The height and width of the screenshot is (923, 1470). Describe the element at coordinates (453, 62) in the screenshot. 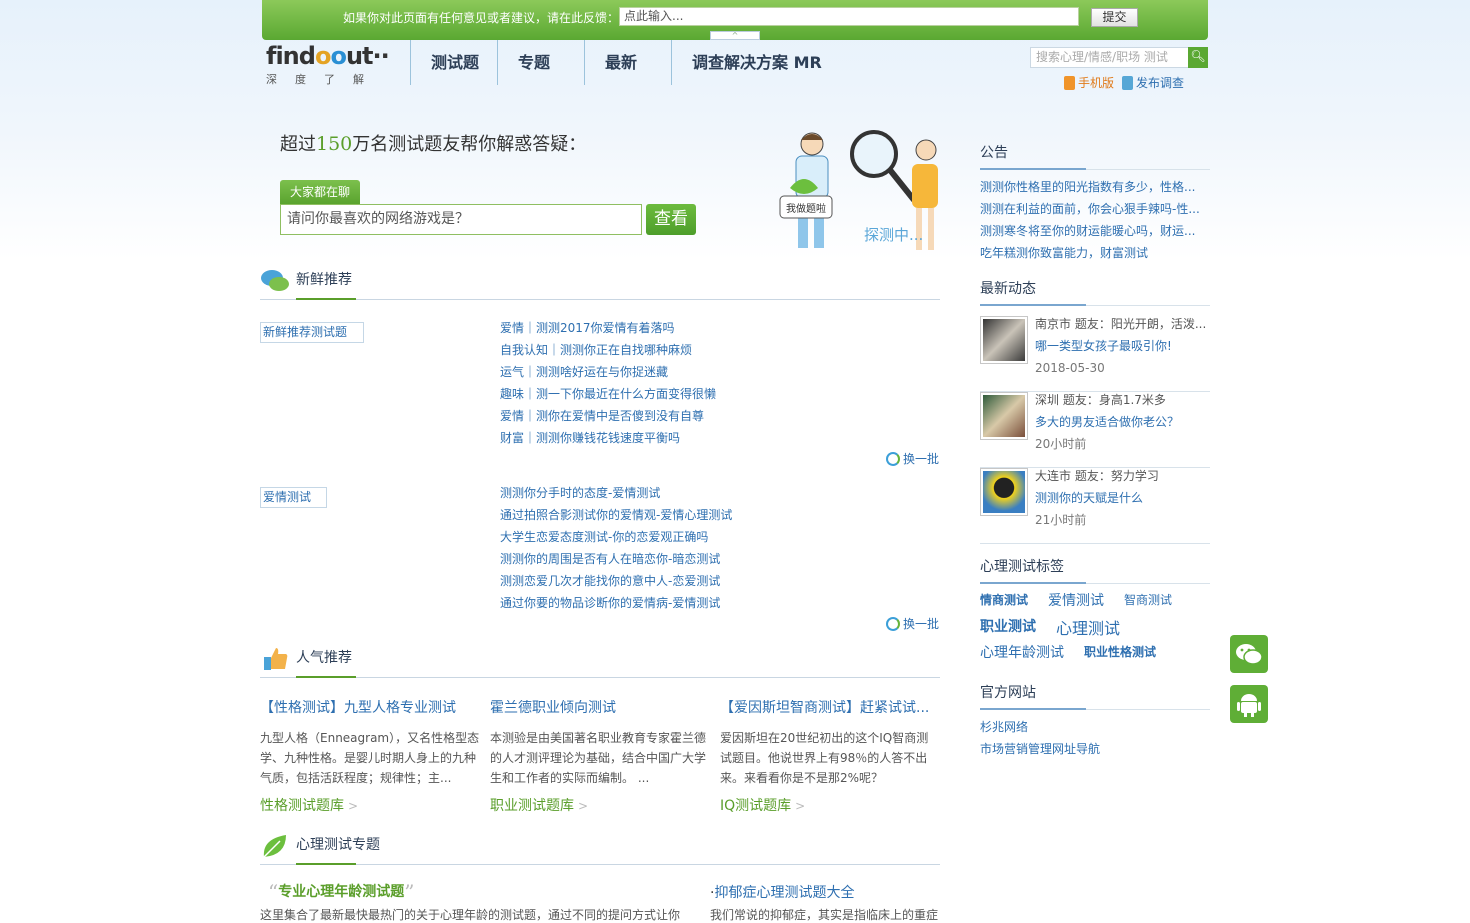

I see `nav-item-tests: 测试题` at that location.